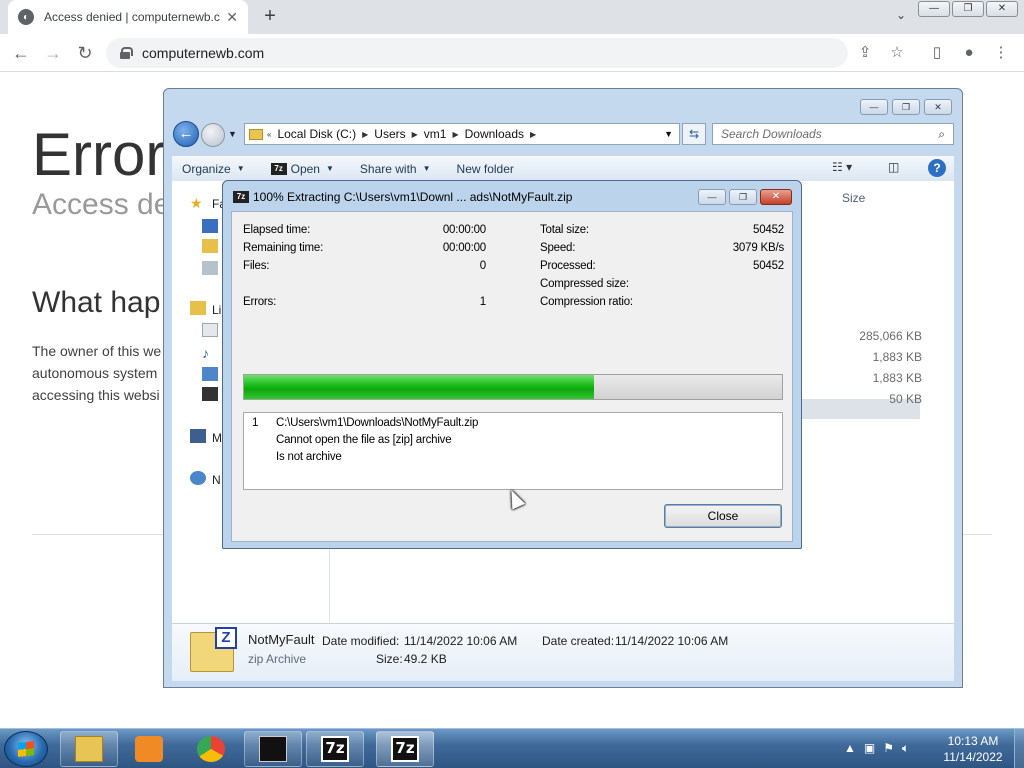  I want to click on media-player-icon, so click(149, 749).